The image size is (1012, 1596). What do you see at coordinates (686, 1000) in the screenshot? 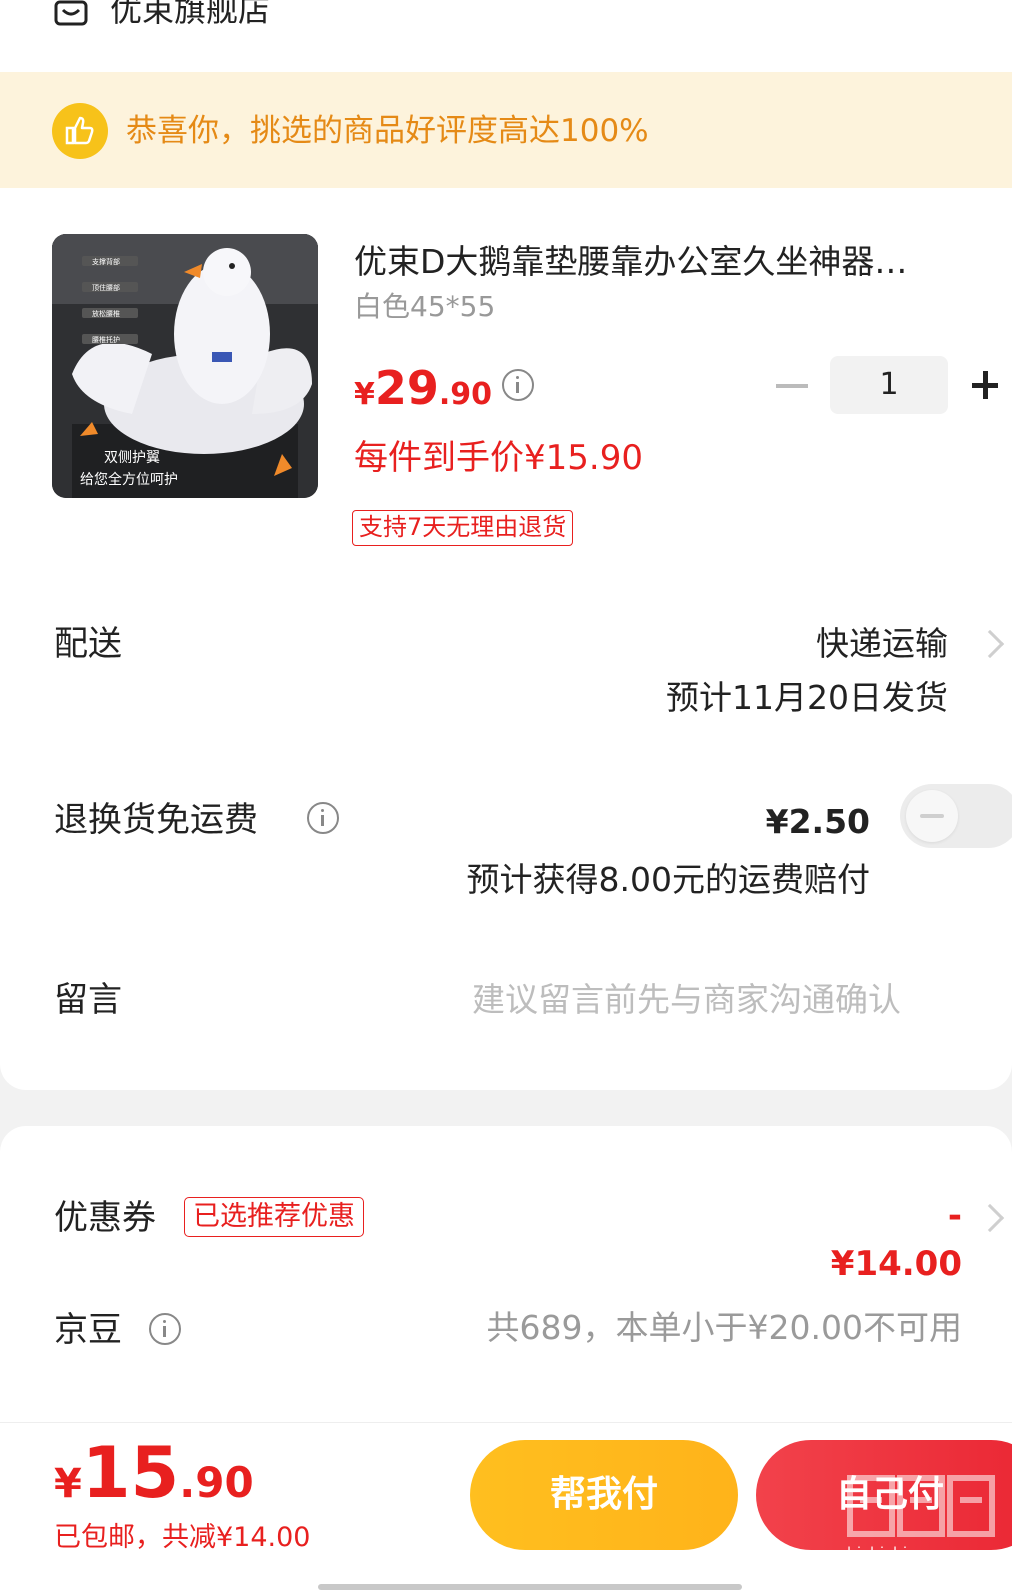
I see `note-input: 建议留言前先与商家沟通确认` at bounding box center [686, 1000].